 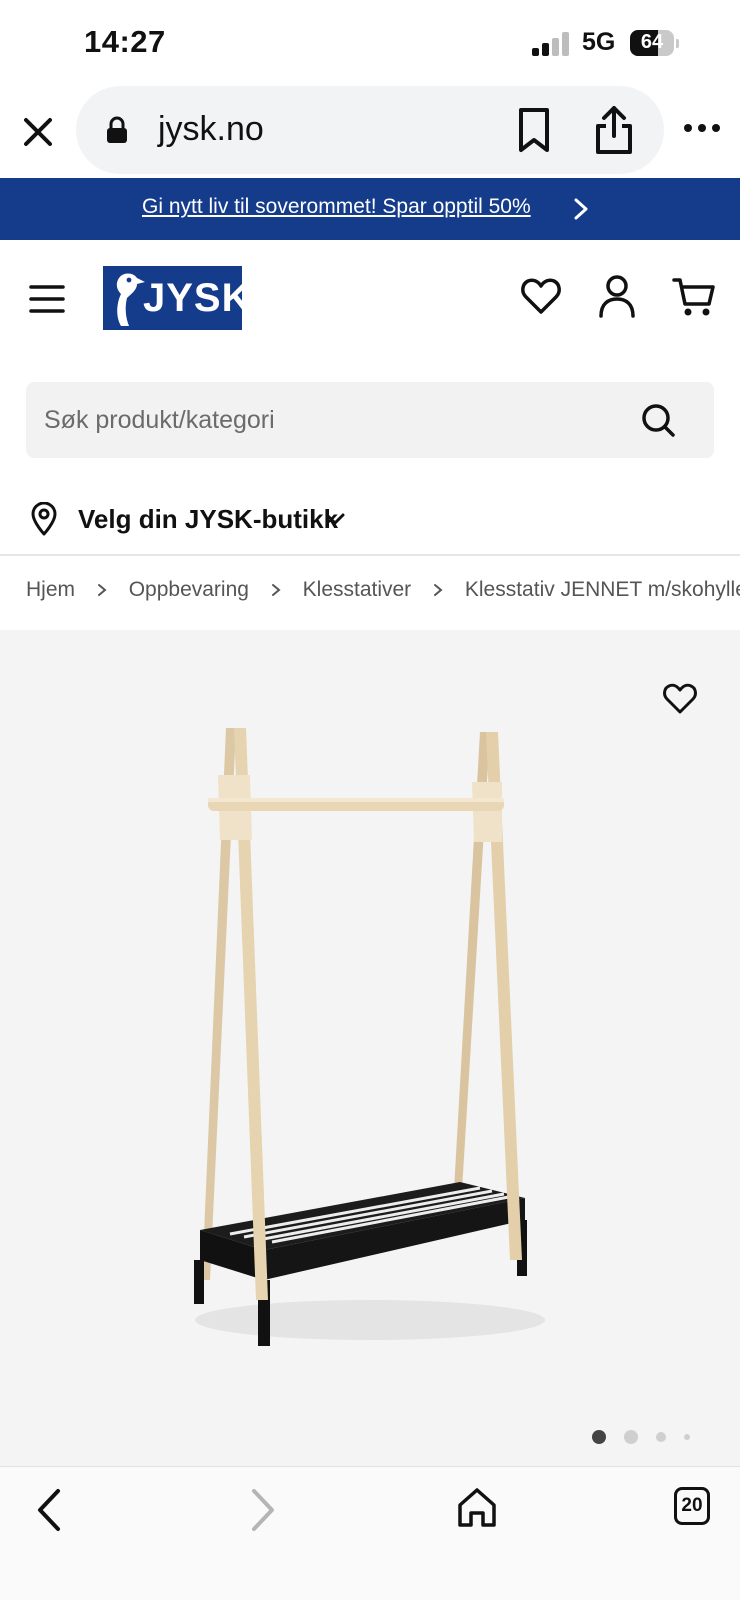 What do you see at coordinates (117, 129) in the screenshot?
I see `lock-icon` at bounding box center [117, 129].